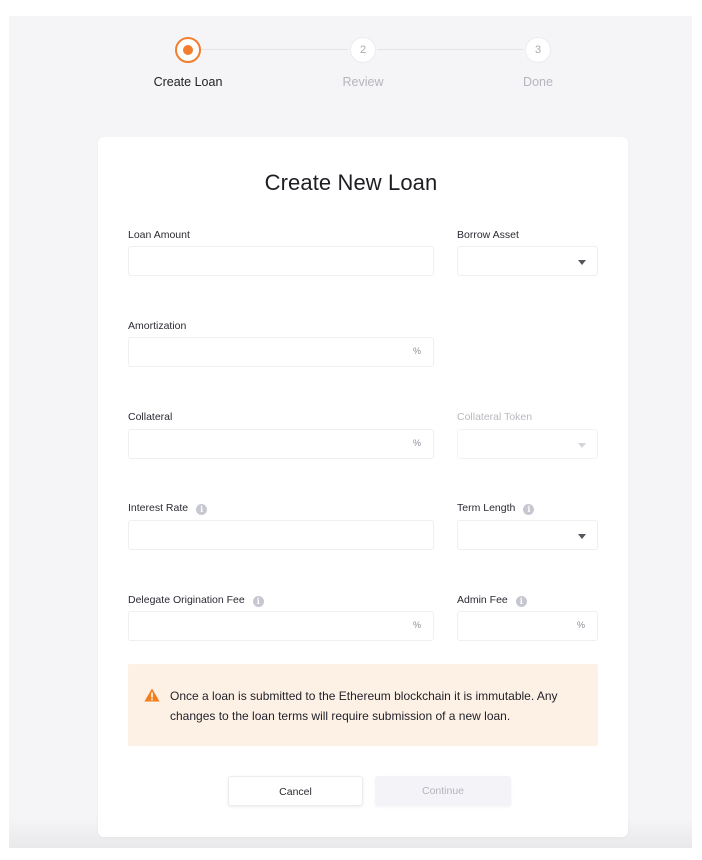 This screenshot has height=860, width=702. What do you see at coordinates (281, 535) in the screenshot?
I see `interest-rate-input` at bounding box center [281, 535].